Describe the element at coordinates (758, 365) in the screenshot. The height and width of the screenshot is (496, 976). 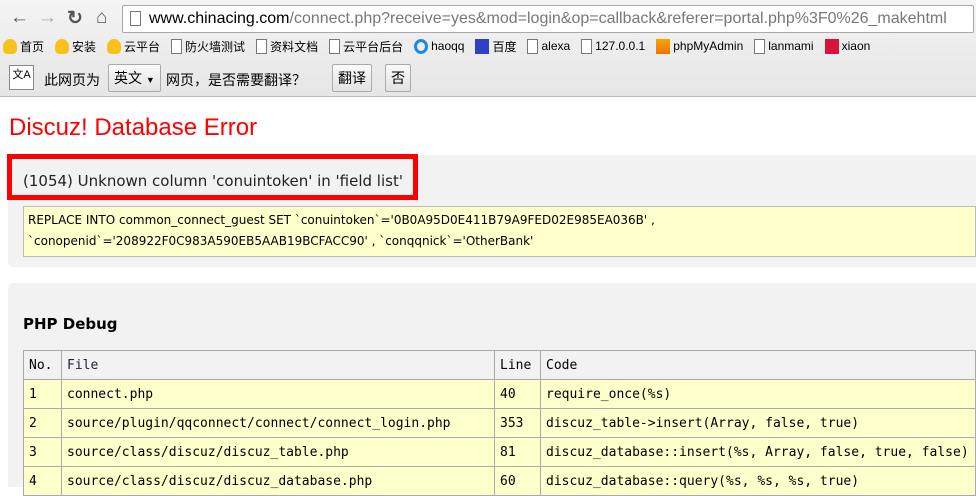
I see `header-code: Code` at that location.